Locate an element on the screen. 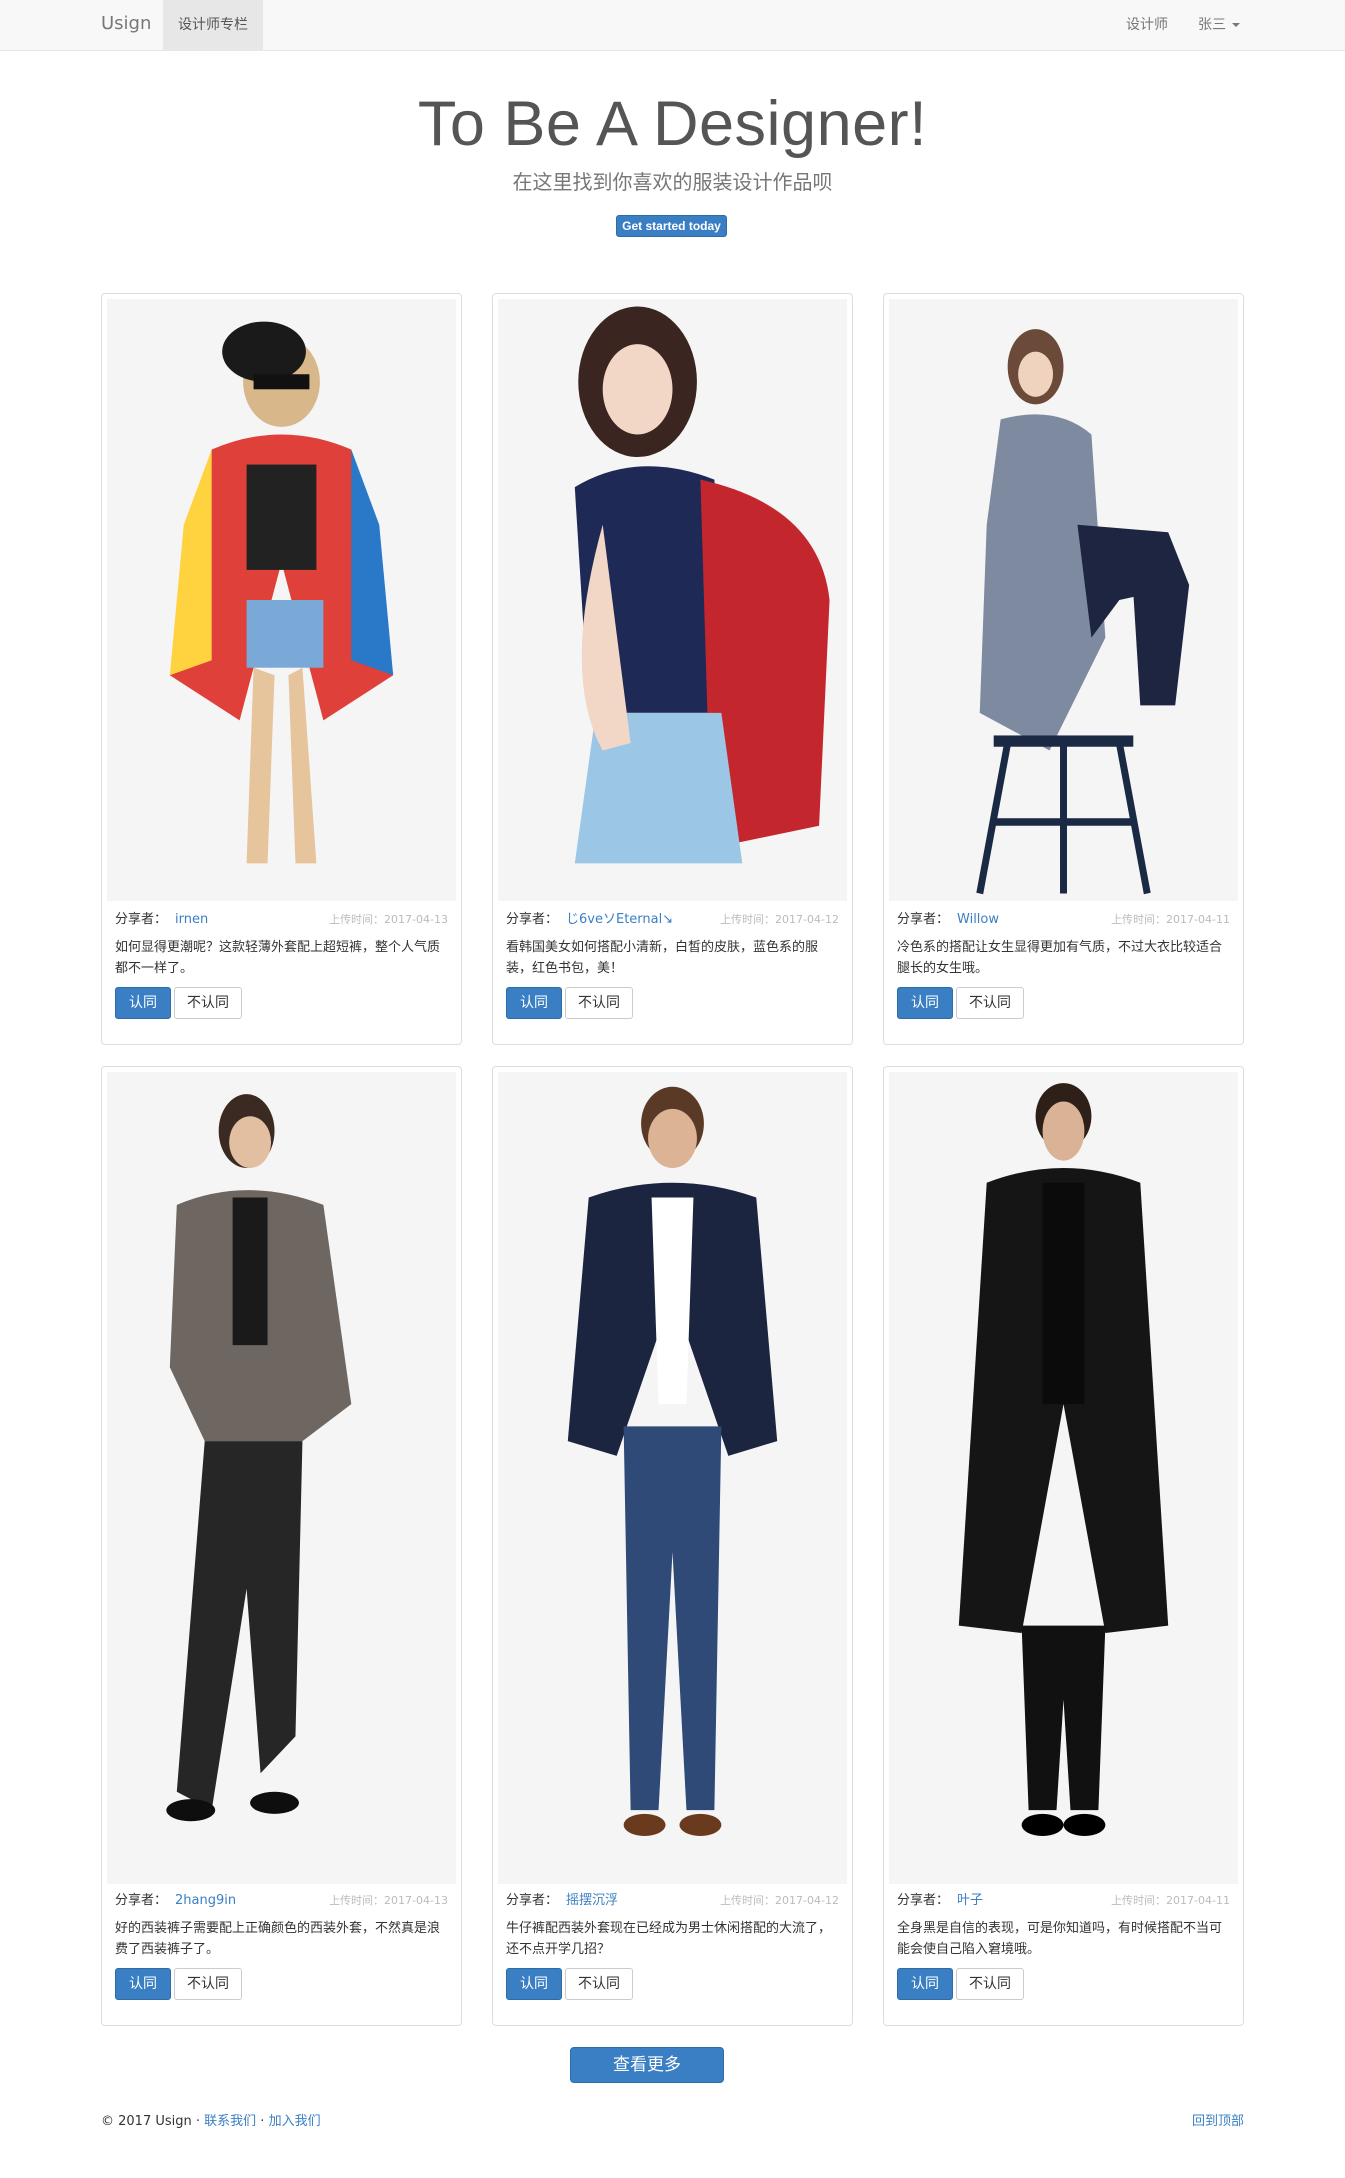 This screenshot has height=2178, width=1345. sharer-link: 叶子 is located at coordinates (970, 1900).